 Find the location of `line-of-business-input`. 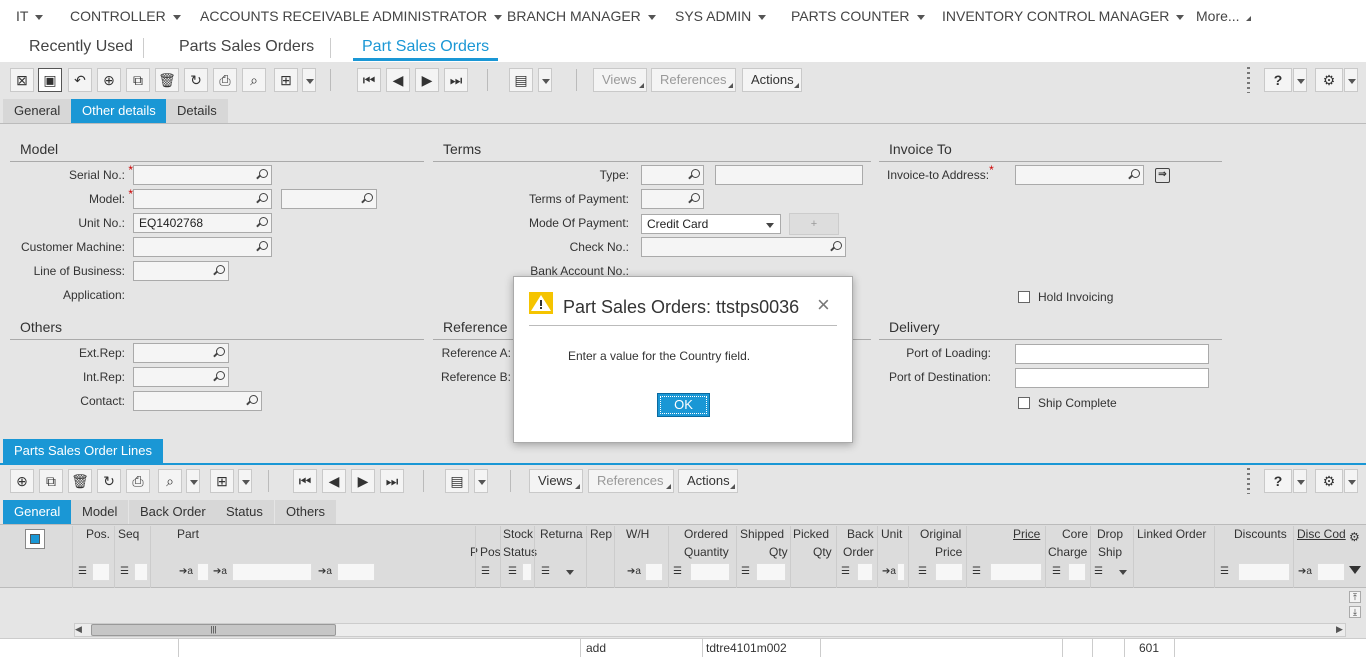

line-of-business-input is located at coordinates (181, 271).